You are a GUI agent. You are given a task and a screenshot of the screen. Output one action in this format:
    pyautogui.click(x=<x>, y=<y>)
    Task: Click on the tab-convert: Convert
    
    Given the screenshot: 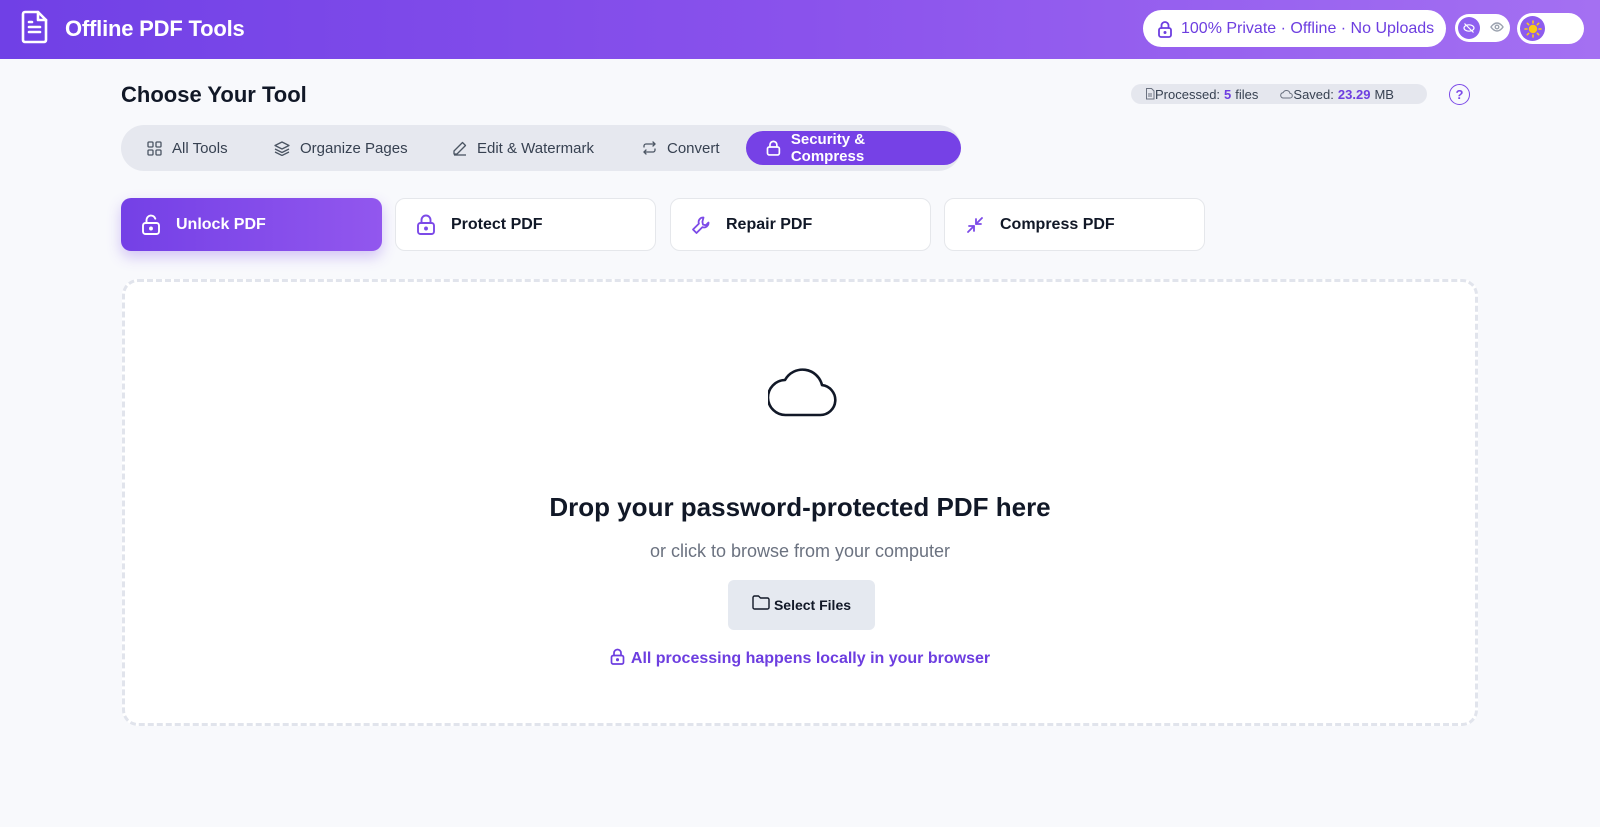 What is the action you would take?
    pyautogui.click(x=681, y=148)
    